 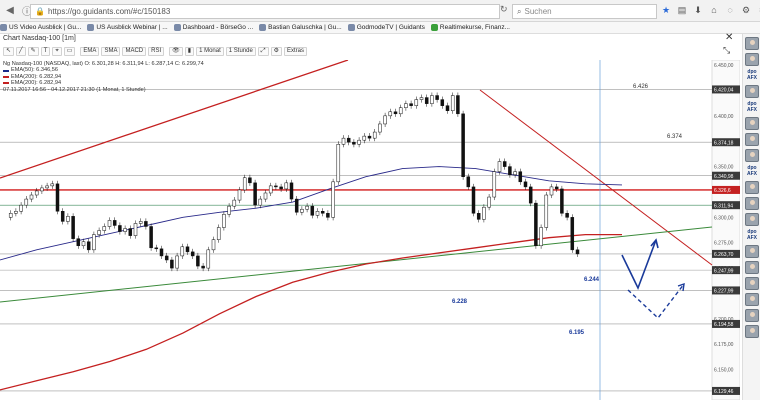 What do you see at coordinates (724, 325) in the screenshot?
I see `price-tag-label: 6.194,58` at bounding box center [724, 325].